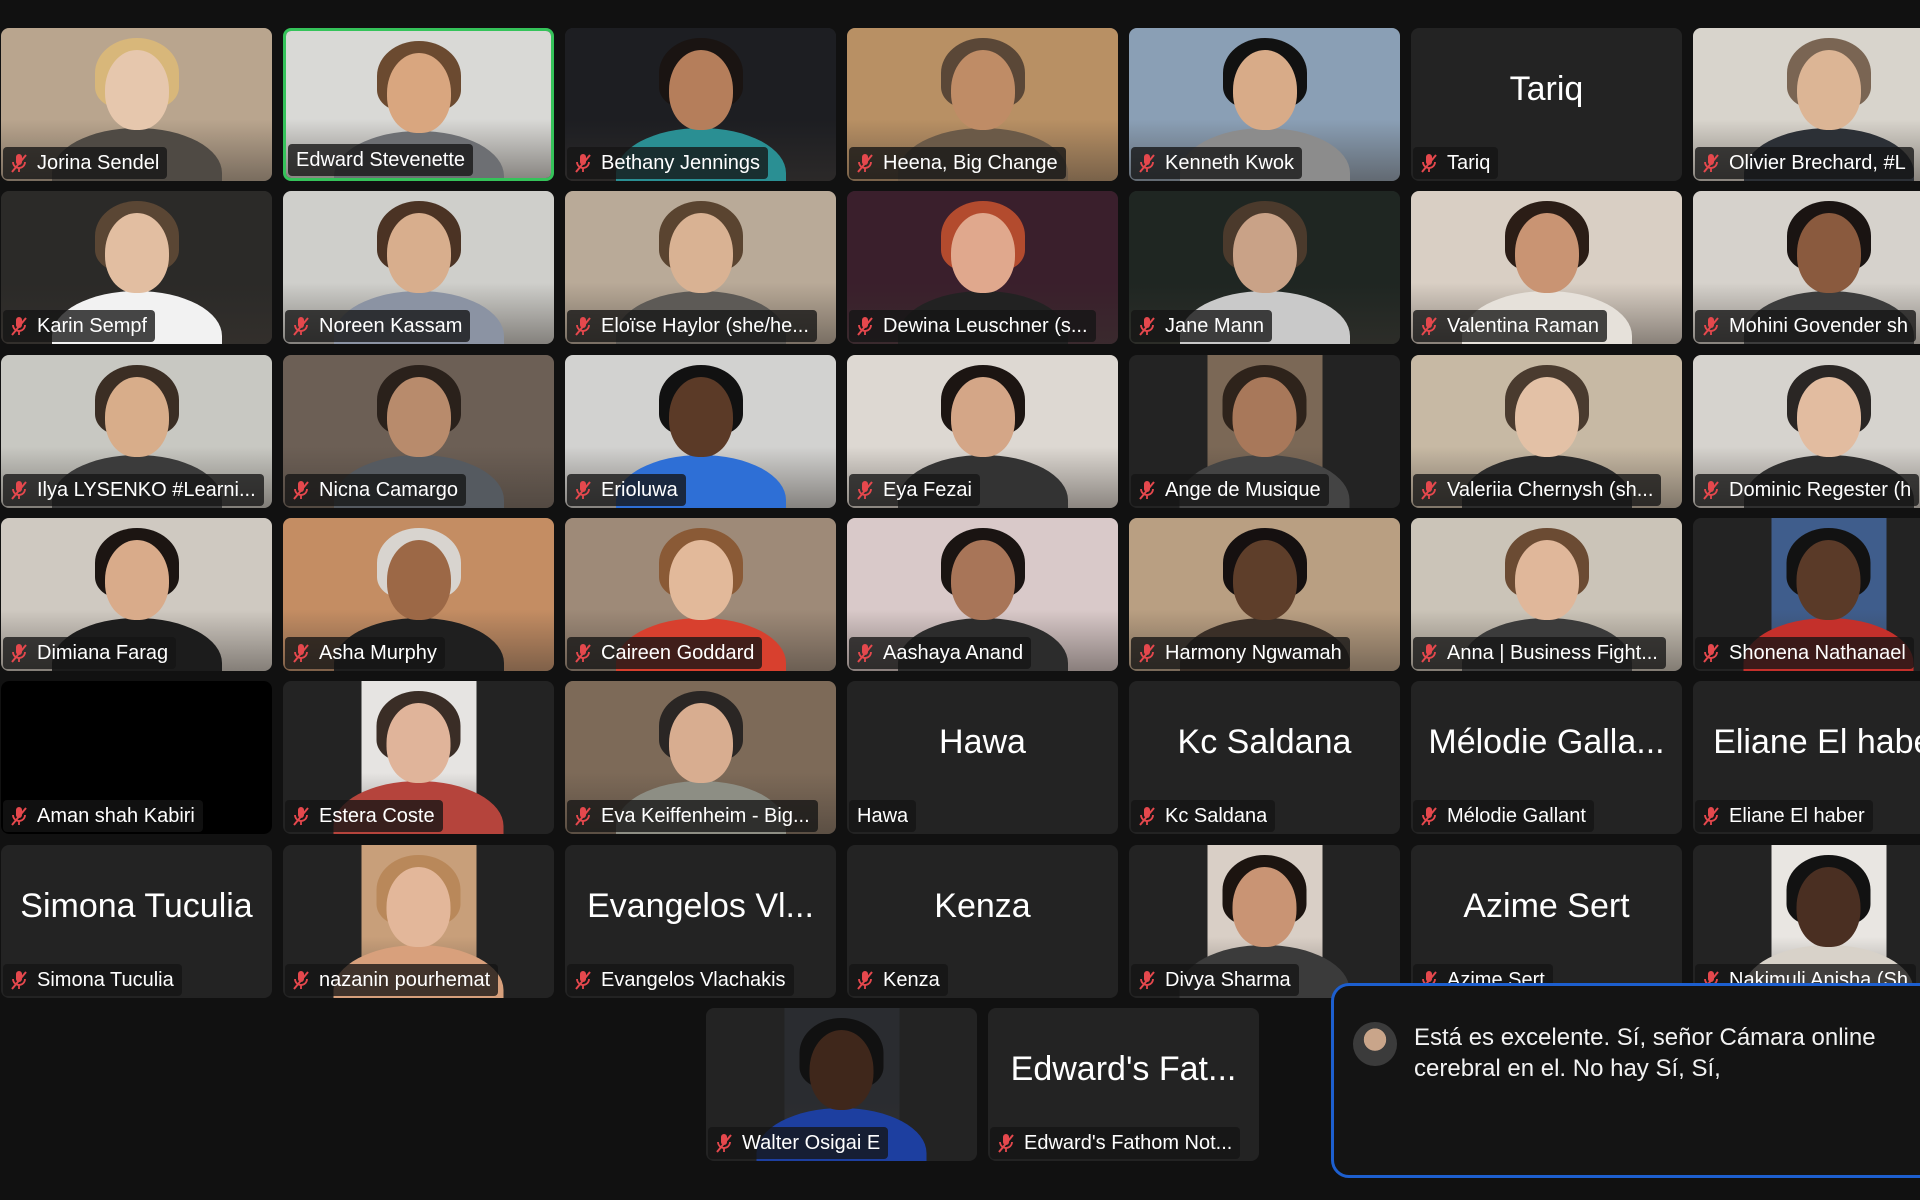 This screenshot has width=1920, height=1200. I want to click on participant-tile: Azime Sert Azime Sert, so click(1546, 921).